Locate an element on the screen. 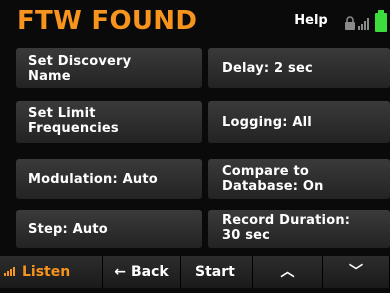  start-label: Start is located at coordinates (215, 272).